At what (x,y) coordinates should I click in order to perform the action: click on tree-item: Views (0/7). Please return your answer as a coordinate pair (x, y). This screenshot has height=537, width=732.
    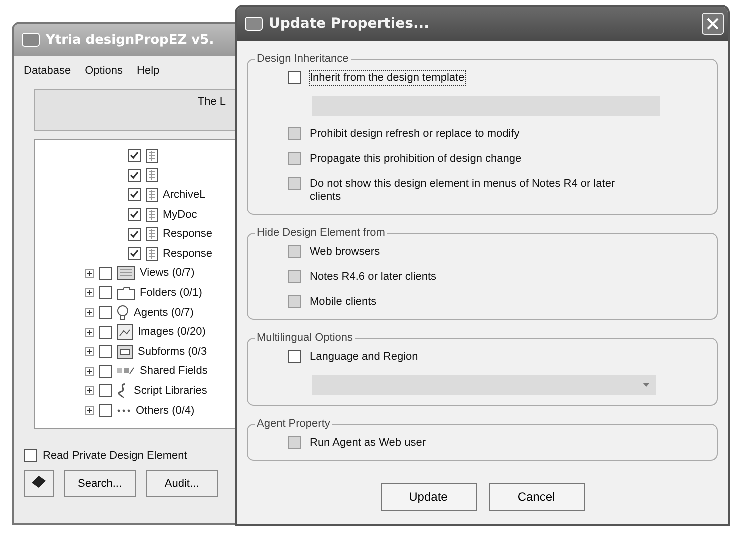
    Looking at the image, I should click on (167, 273).